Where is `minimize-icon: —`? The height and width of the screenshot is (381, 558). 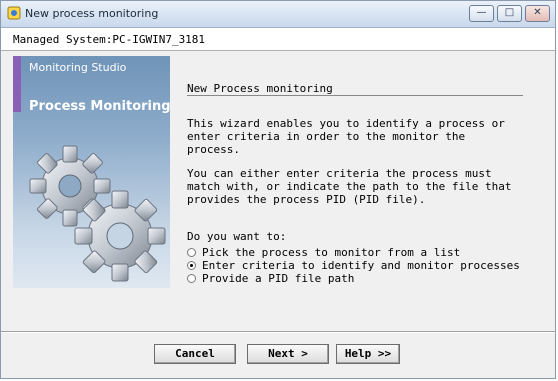 minimize-icon: — is located at coordinates (481, 12).